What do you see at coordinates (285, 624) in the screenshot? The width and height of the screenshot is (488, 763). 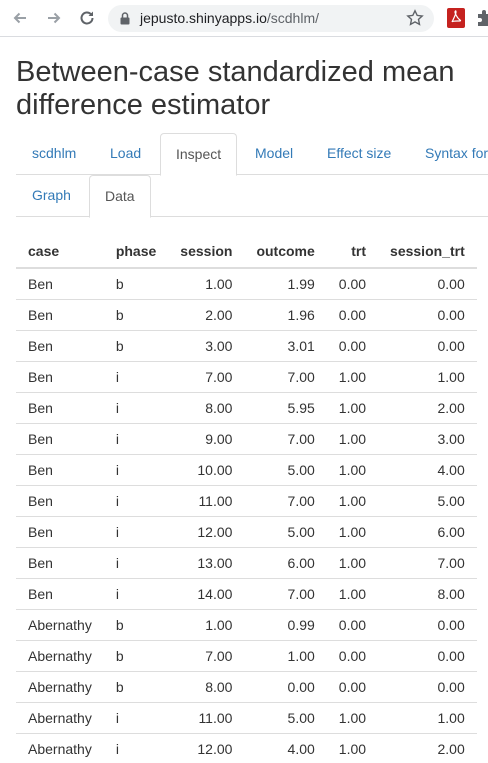 I see `cell-outcome: 0.99` at bounding box center [285, 624].